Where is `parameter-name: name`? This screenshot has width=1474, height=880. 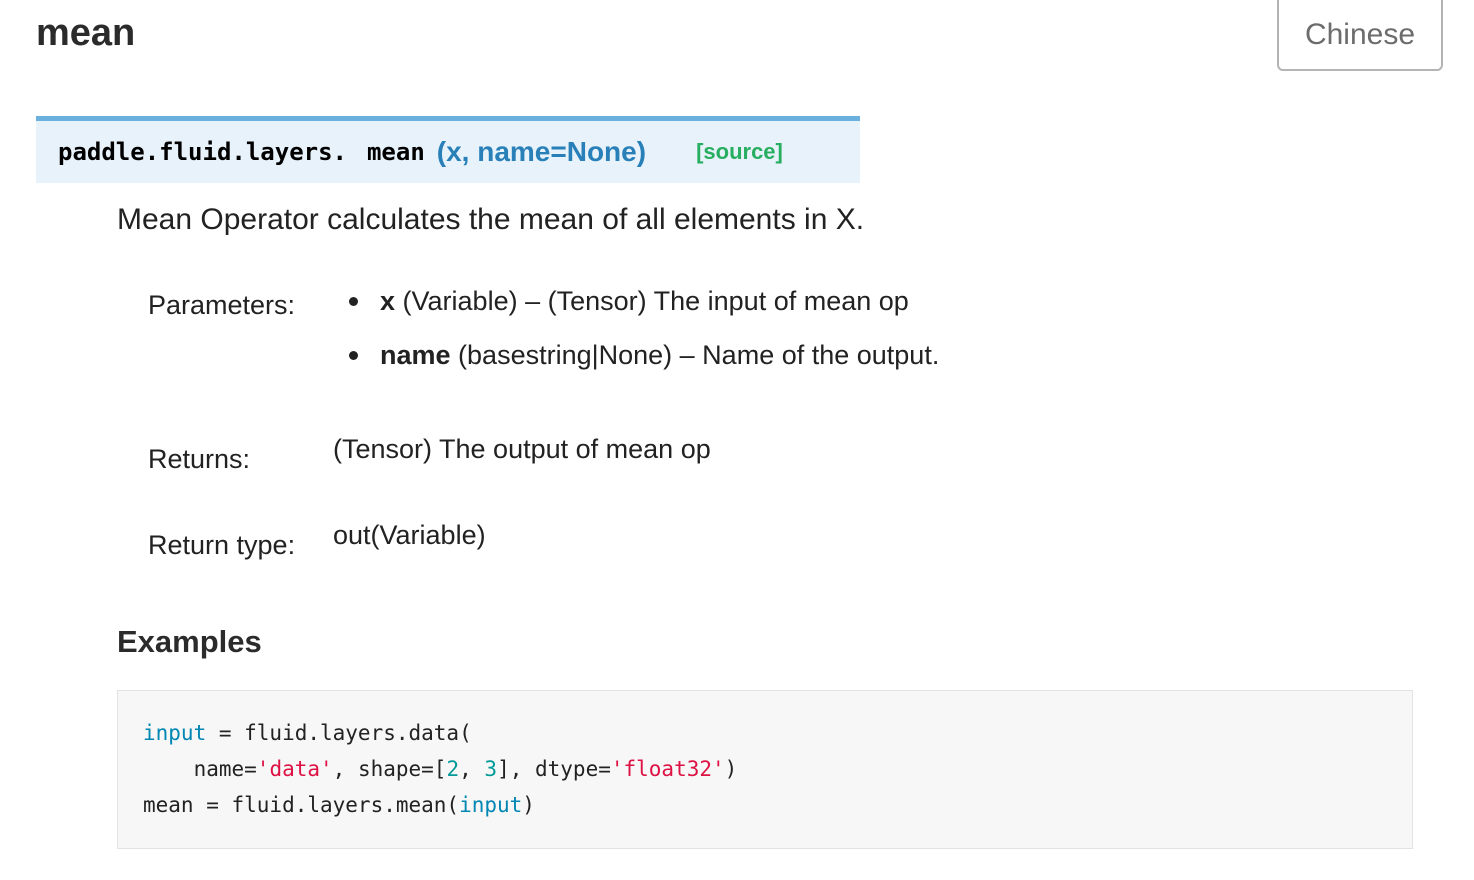
parameter-name: name is located at coordinates (415, 355).